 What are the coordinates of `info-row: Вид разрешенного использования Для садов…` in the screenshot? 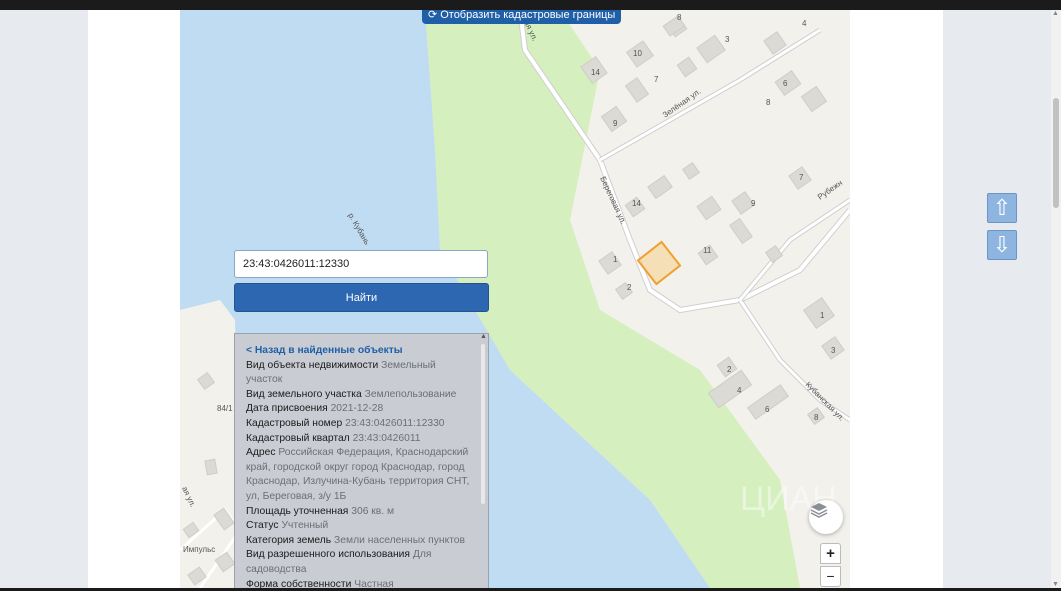 It's located at (360, 562).